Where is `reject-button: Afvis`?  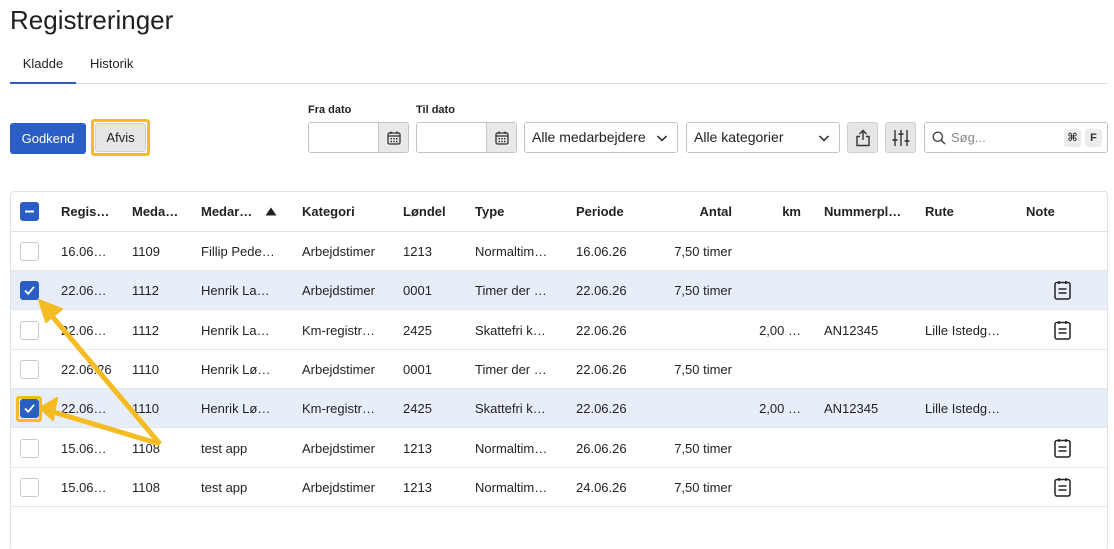
reject-button: Afvis is located at coordinates (120, 137).